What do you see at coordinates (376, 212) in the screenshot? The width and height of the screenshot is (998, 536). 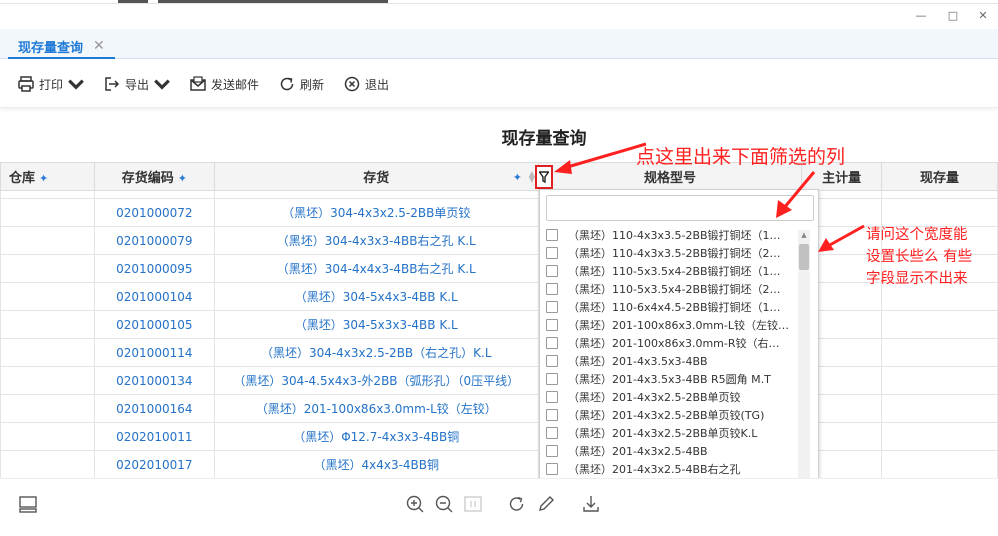 I see `inventory-cell: （黑坯）304-4x3x2.5-2BB单页铰` at bounding box center [376, 212].